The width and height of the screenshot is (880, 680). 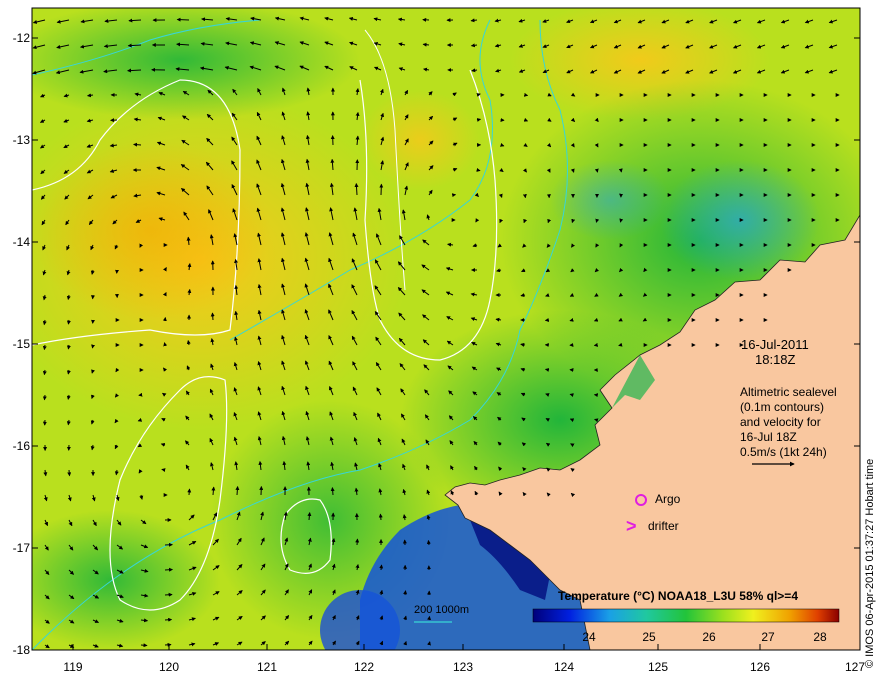 What do you see at coordinates (589, 637) in the screenshot?
I see `colorbar-tick: 24` at bounding box center [589, 637].